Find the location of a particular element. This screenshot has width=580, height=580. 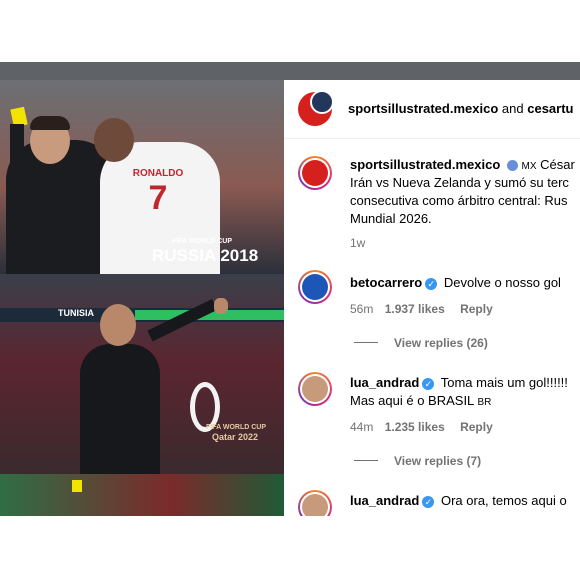

comment-1-avatar is located at coordinates (315, 287).